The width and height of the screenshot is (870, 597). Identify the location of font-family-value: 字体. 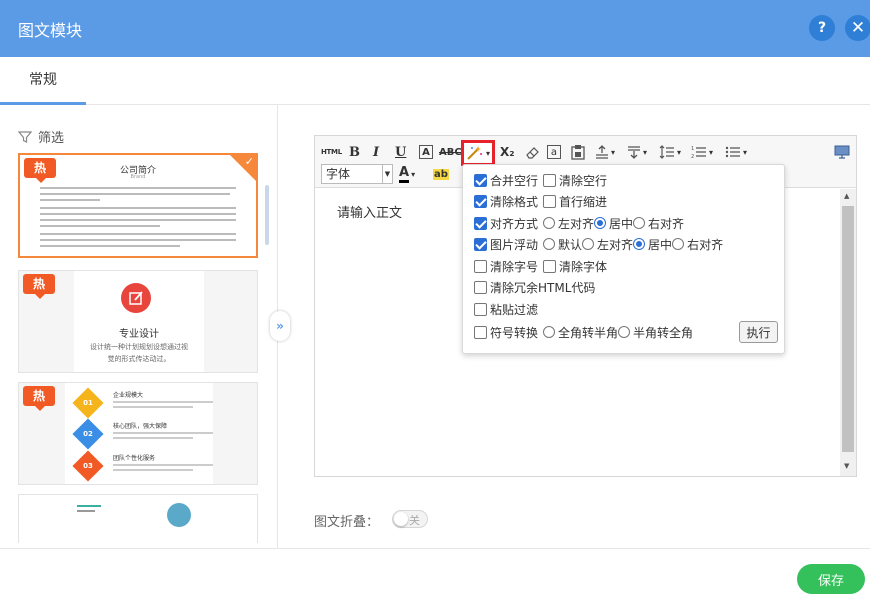
(338, 174).